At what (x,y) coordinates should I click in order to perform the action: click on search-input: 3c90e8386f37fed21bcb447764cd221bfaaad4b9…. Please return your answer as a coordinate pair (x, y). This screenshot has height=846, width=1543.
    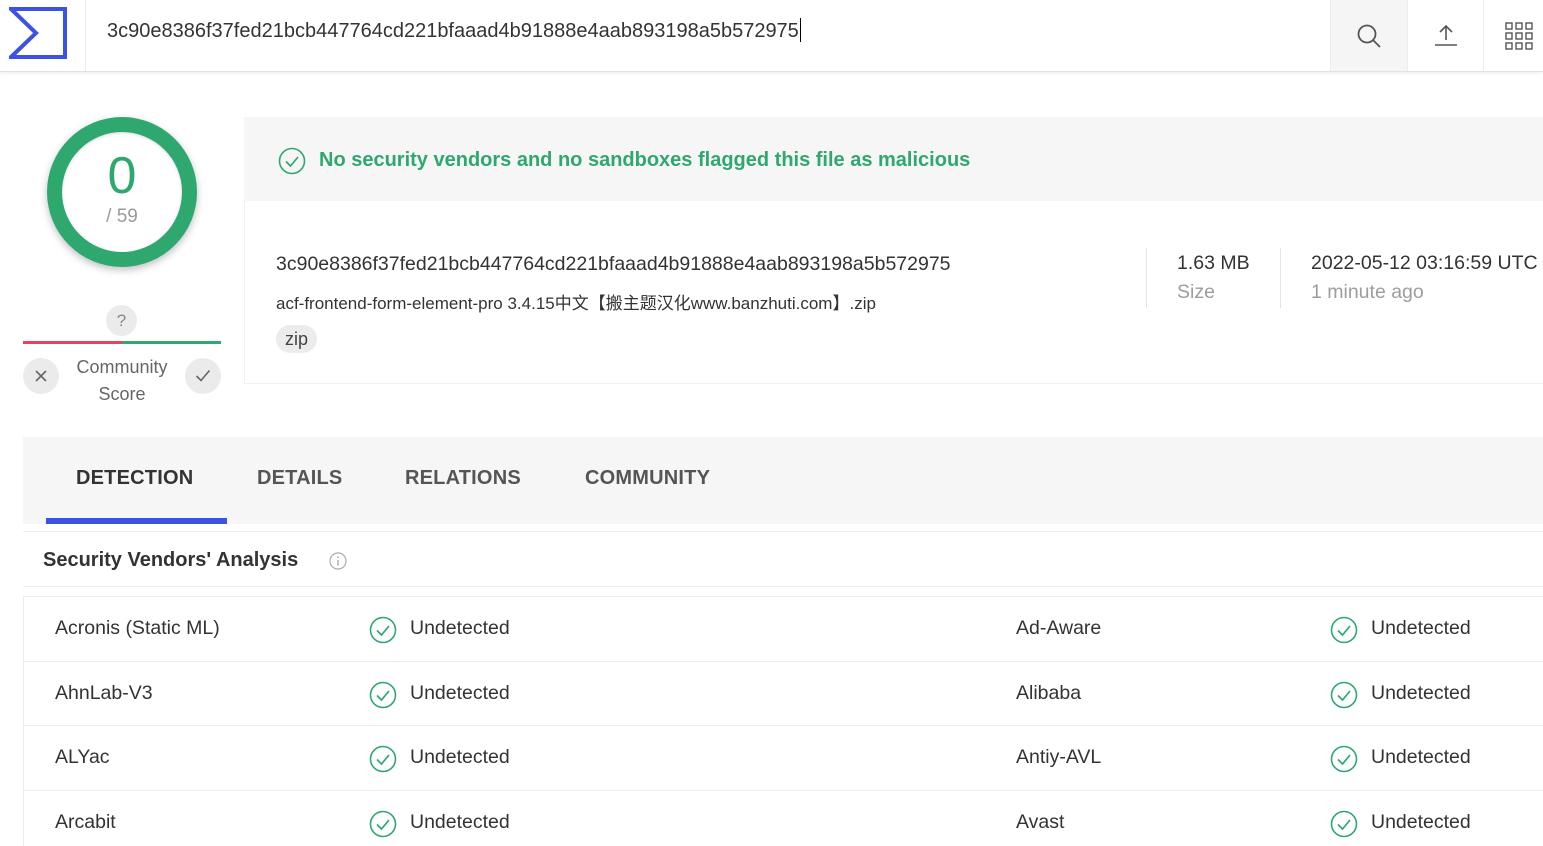
    Looking at the image, I should click on (454, 30).